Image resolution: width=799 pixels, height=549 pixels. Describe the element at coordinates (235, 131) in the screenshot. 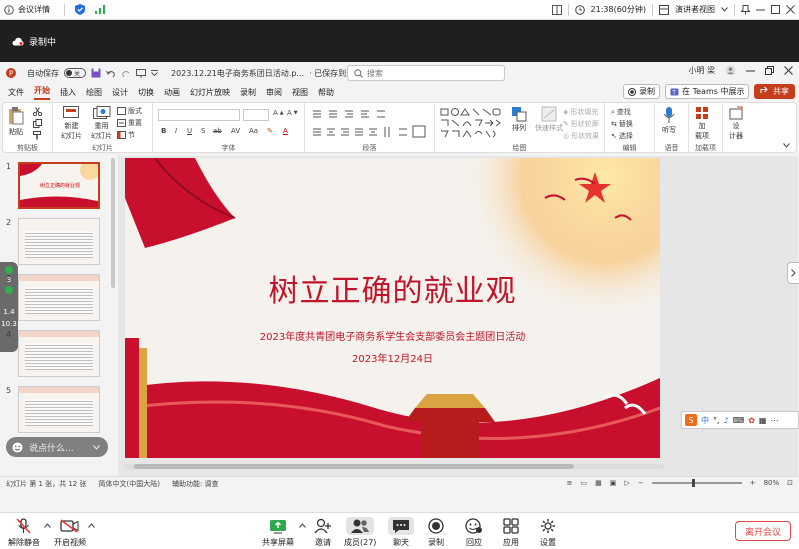

I see `char-spacing-icon: AV` at that location.